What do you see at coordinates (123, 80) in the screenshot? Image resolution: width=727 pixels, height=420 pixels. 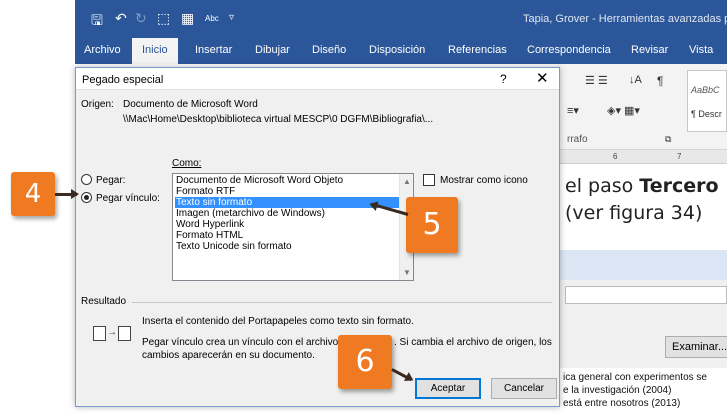 I see `dialog-title: Pegado especial` at bounding box center [123, 80].